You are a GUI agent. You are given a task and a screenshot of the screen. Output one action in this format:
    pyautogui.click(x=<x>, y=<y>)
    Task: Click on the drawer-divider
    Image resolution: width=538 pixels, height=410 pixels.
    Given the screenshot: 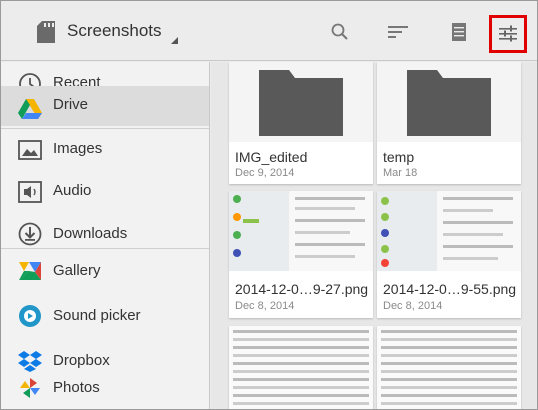 What is the action you would take?
    pyautogui.click(x=105, y=248)
    